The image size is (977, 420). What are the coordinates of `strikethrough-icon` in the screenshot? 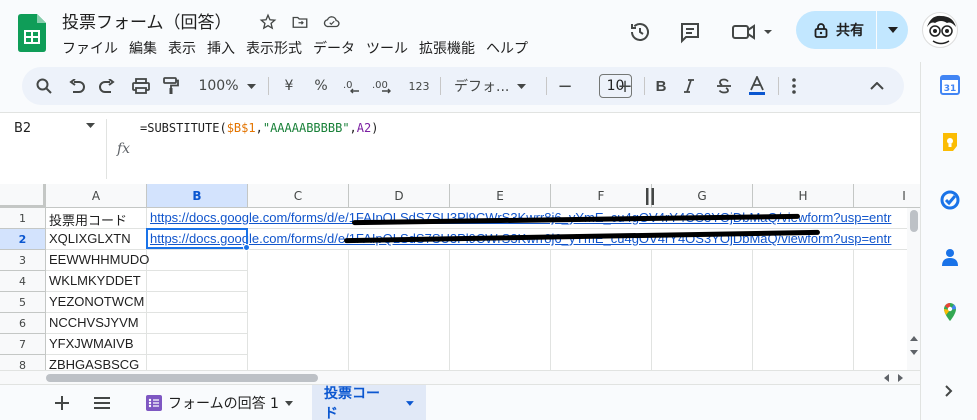 It's located at (724, 86).